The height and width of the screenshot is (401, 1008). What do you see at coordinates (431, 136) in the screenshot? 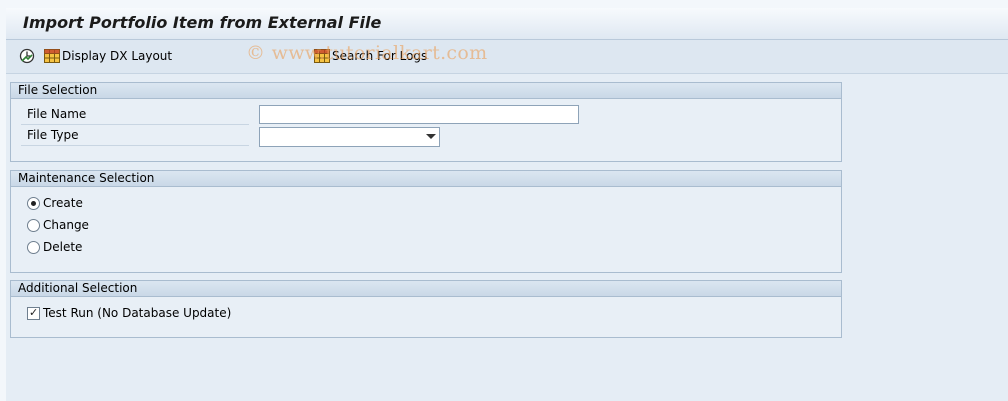
I see `chevron-down-icon` at bounding box center [431, 136].